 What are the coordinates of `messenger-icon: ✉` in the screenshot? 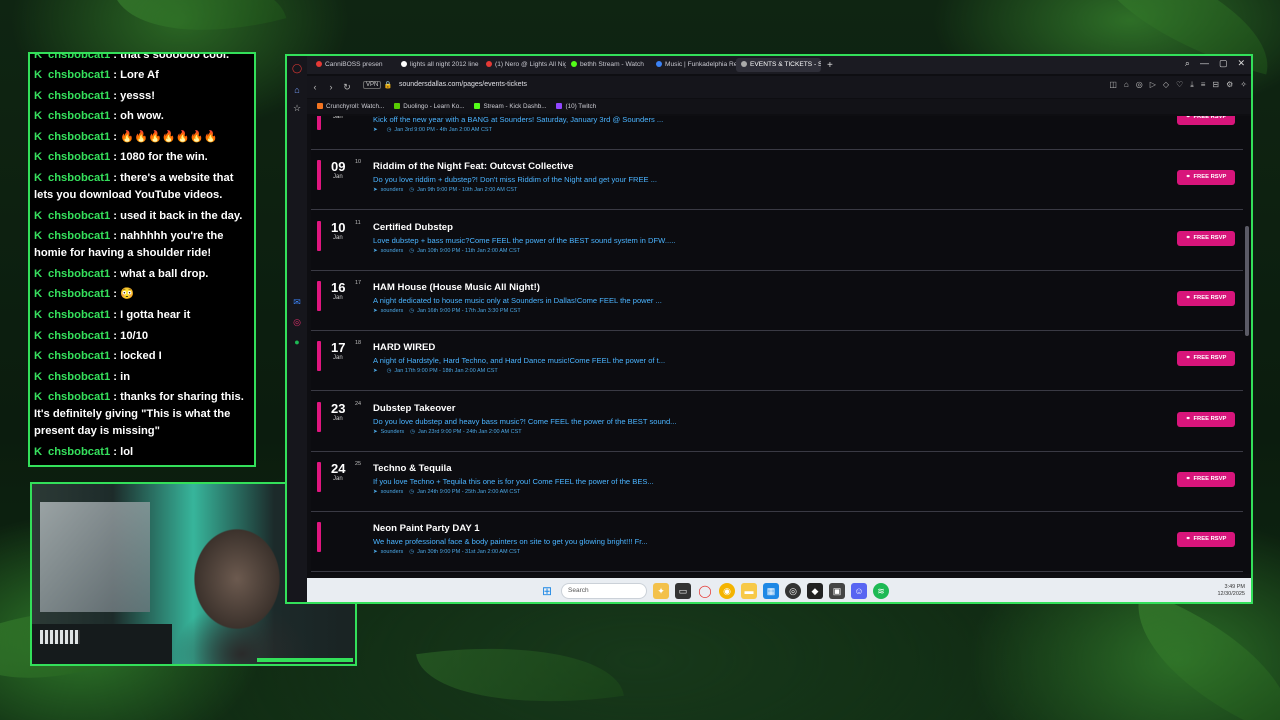 It's located at (297, 302).